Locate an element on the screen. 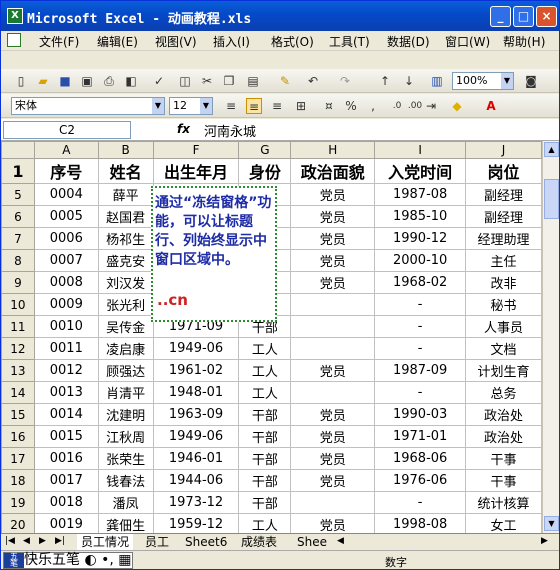 The width and height of the screenshot is (560, 570). column-header: B is located at coordinates (125, 150).